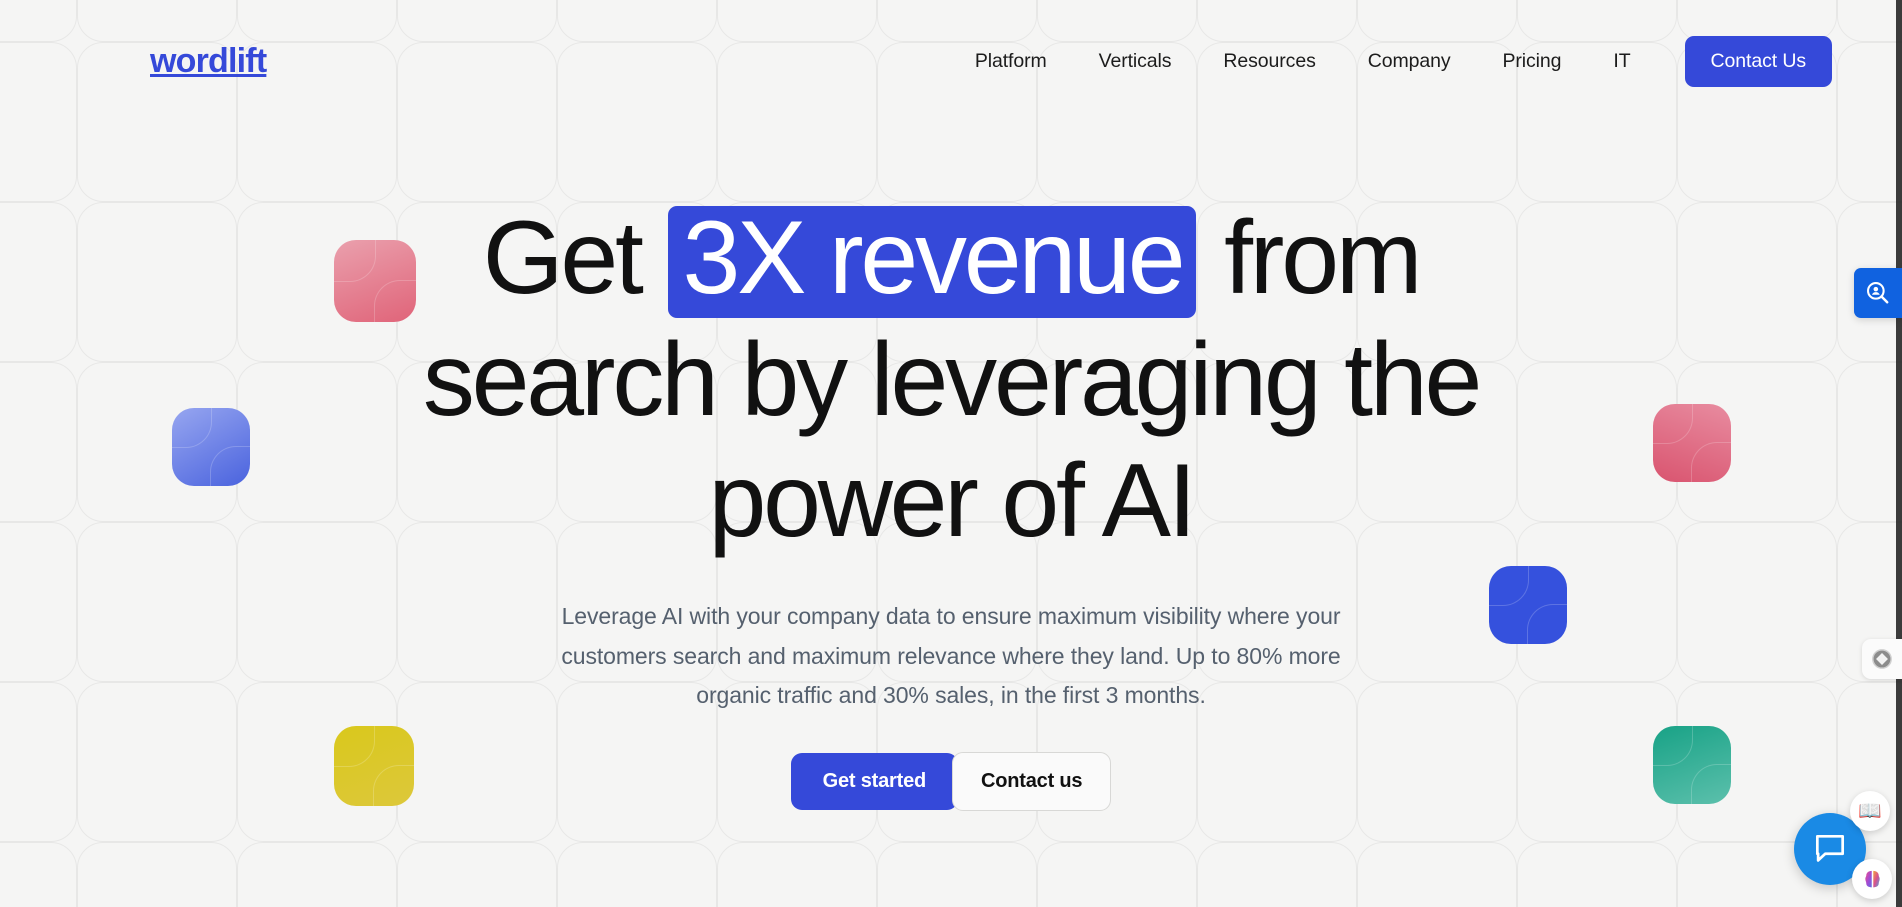 This screenshot has width=1902, height=907. I want to click on contact-us-secondary-button: Contact us, so click(1032, 781).